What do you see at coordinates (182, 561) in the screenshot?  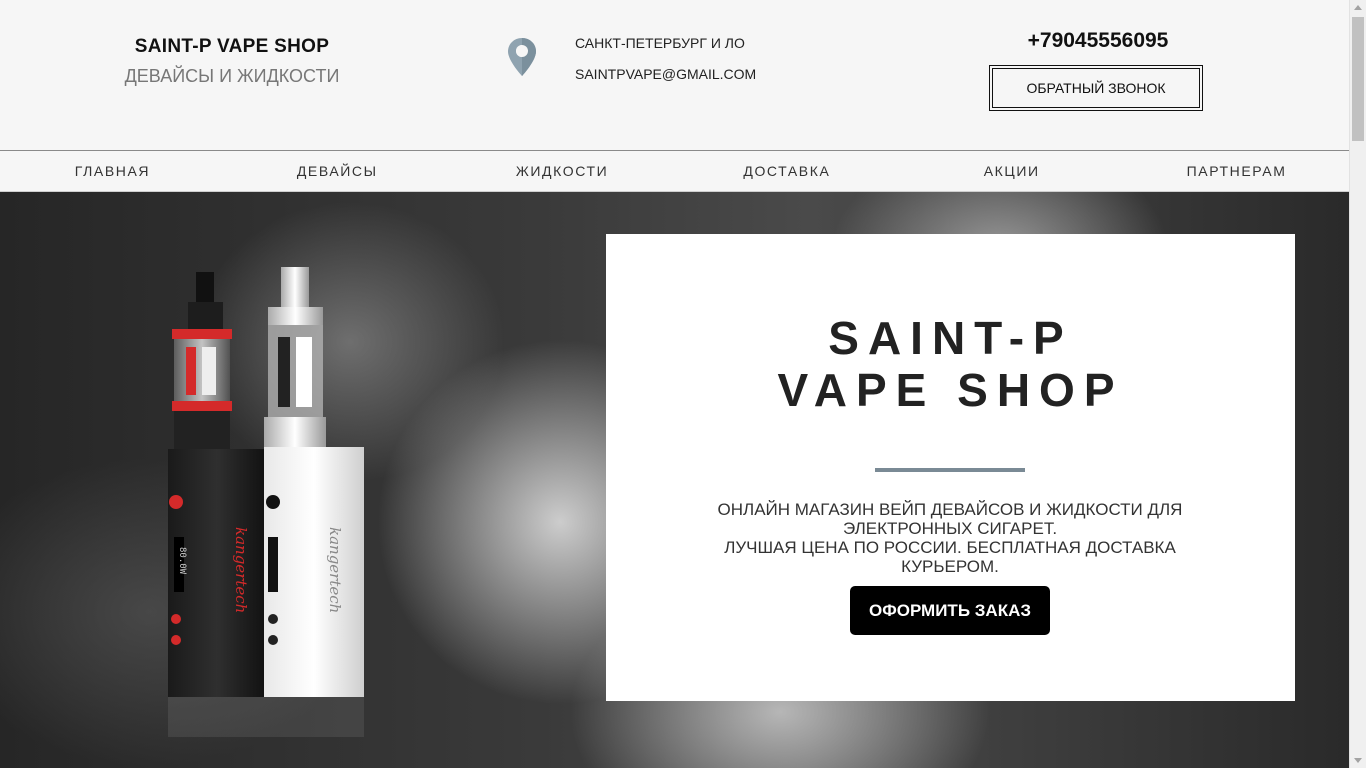 I see `device-screen-text: 80.0W` at bounding box center [182, 561].